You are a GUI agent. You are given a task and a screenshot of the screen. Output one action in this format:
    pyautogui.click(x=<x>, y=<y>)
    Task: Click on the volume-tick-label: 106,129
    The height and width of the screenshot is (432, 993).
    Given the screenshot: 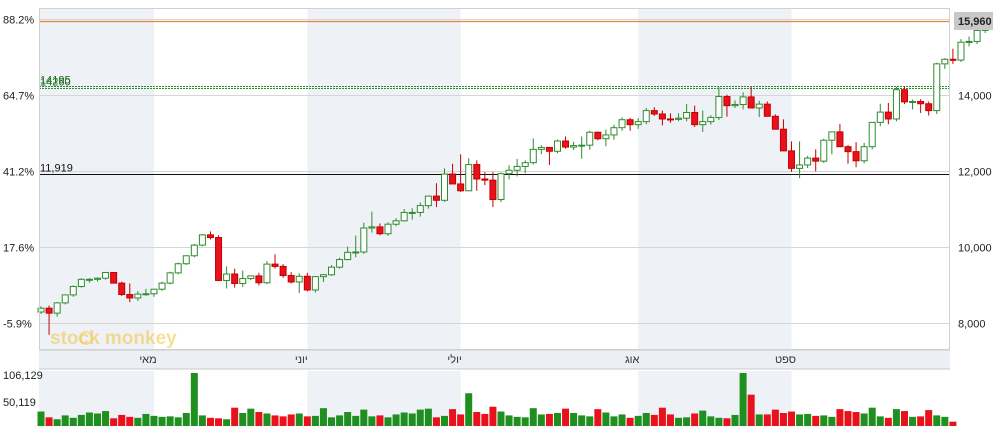 What is the action you would take?
    pyautogui.click(x=23, y=376)
    